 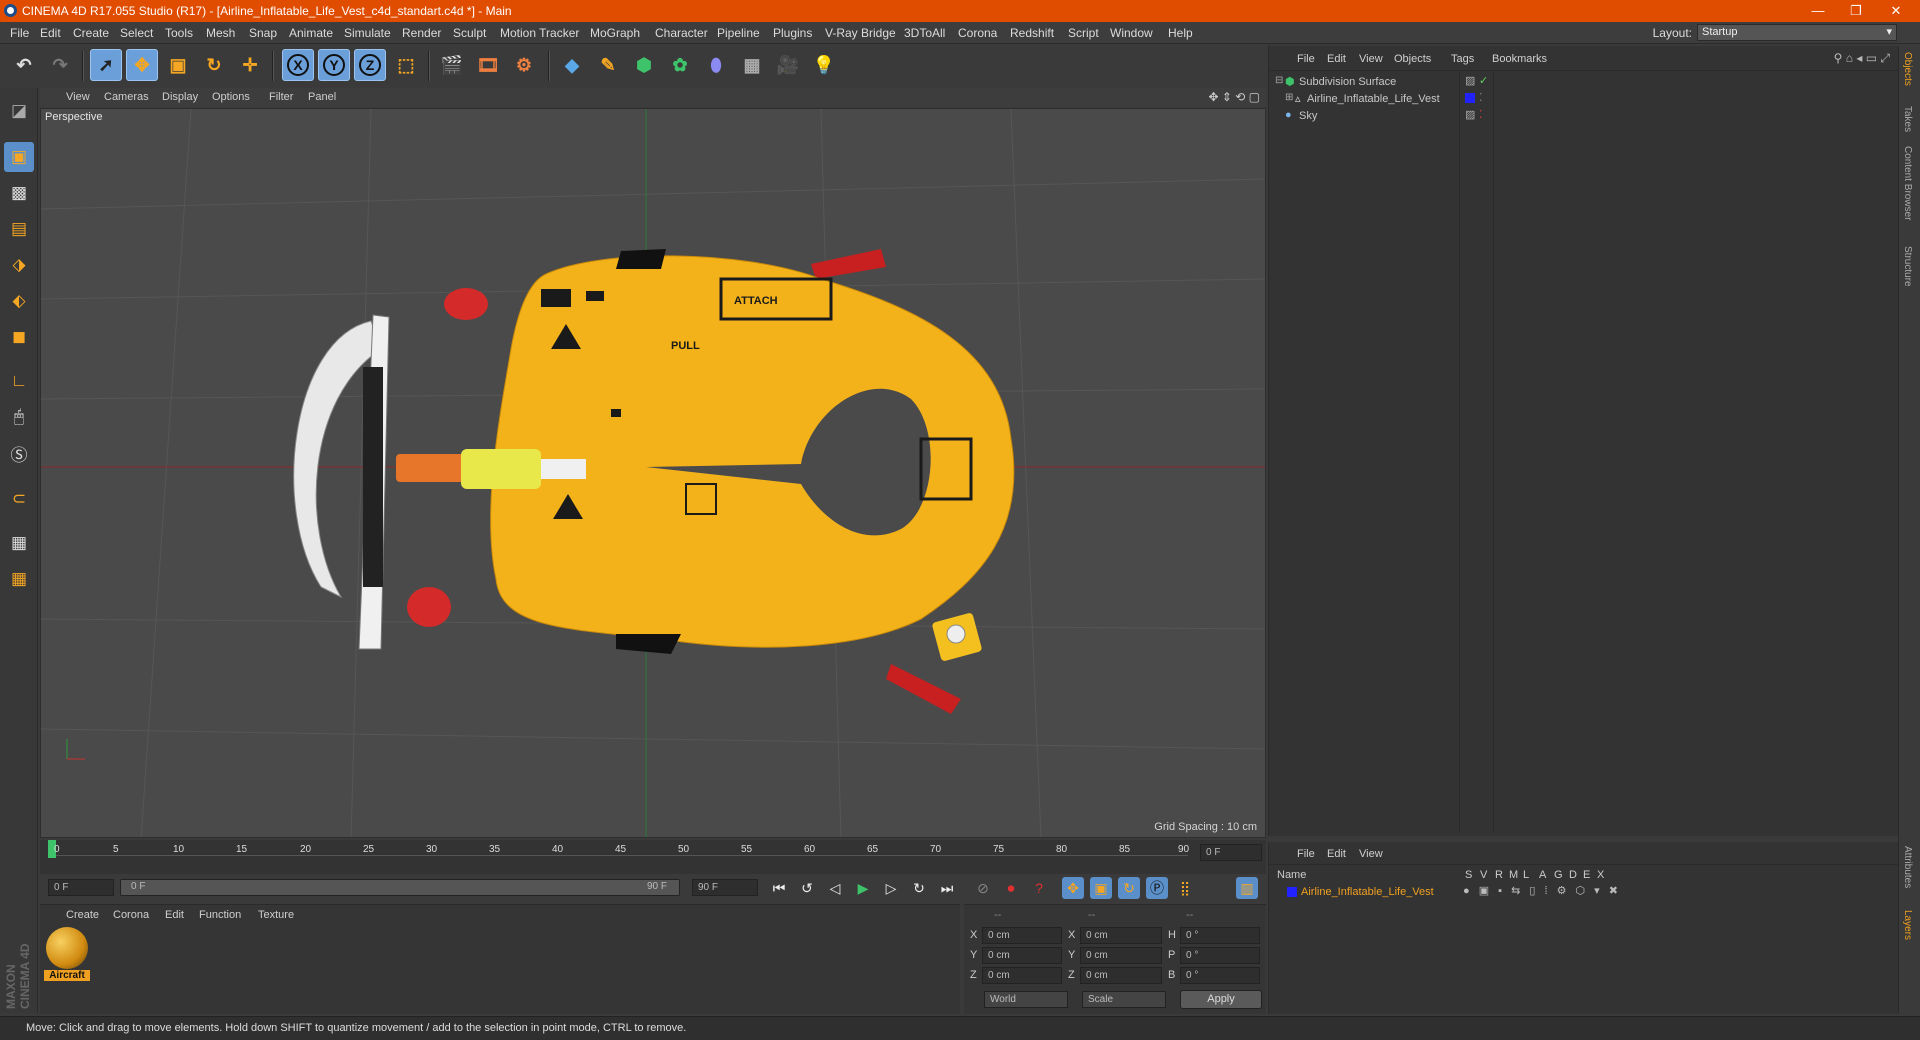 What do you see at coordinates (1483, 80) in the screenshot?
I see `enabled-checkmark-icon: ✓` at bounding box center [1483, 80].